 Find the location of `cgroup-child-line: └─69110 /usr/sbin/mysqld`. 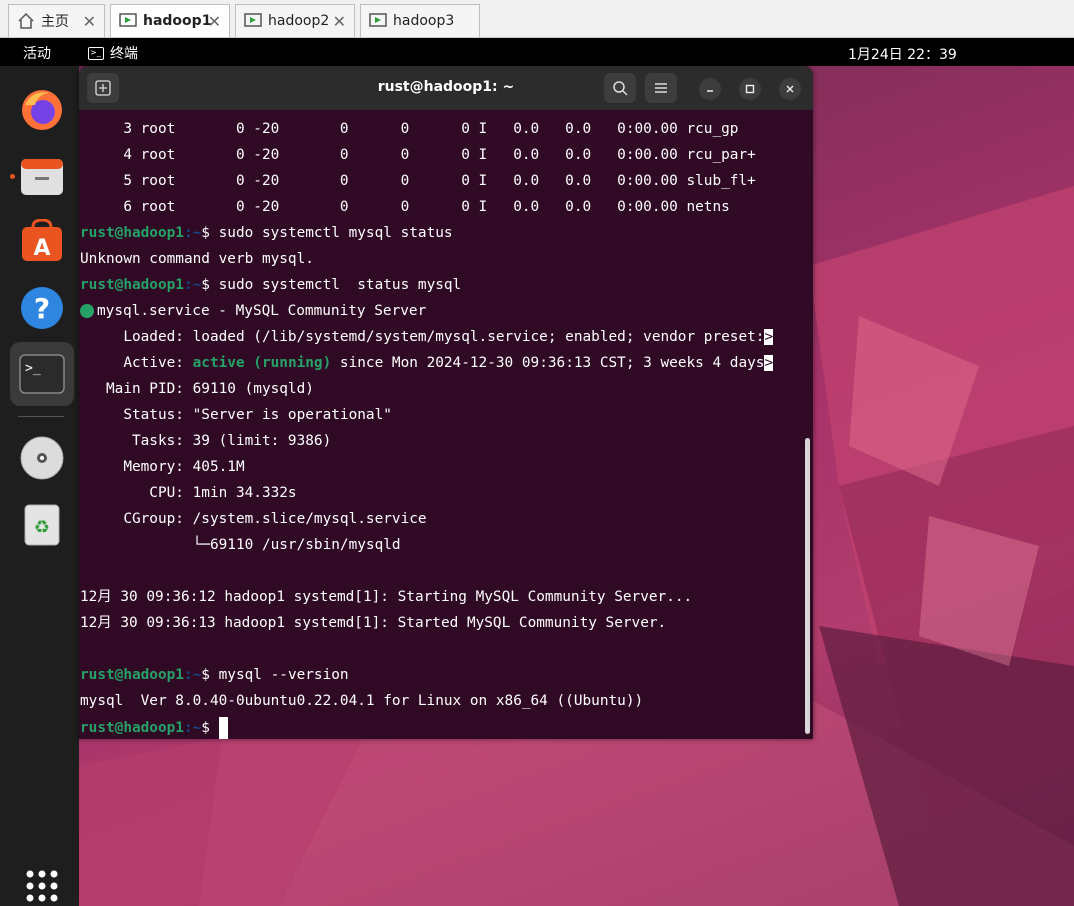

cgroup-child-line: └─69110 /usr/sbin/mysqld is located at coordinates (240, 545).